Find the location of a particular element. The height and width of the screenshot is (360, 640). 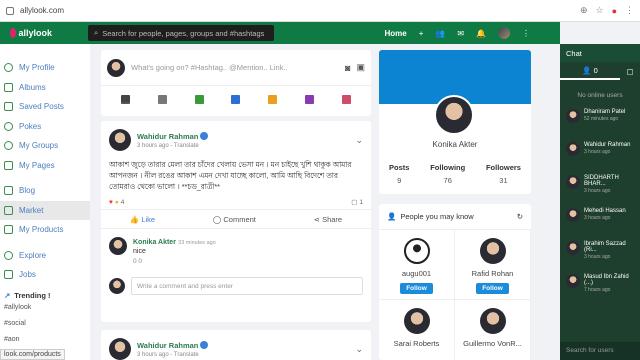

messages-icon: ✉ is located at coordinates (460, 33).